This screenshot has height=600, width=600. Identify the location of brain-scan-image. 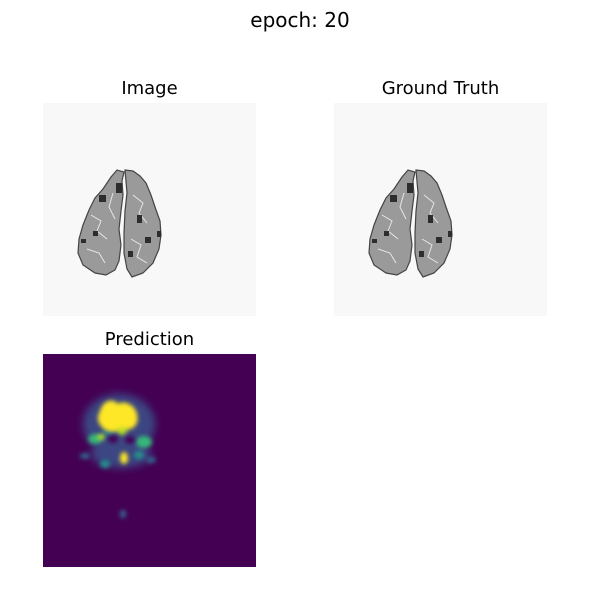
(149, 209).